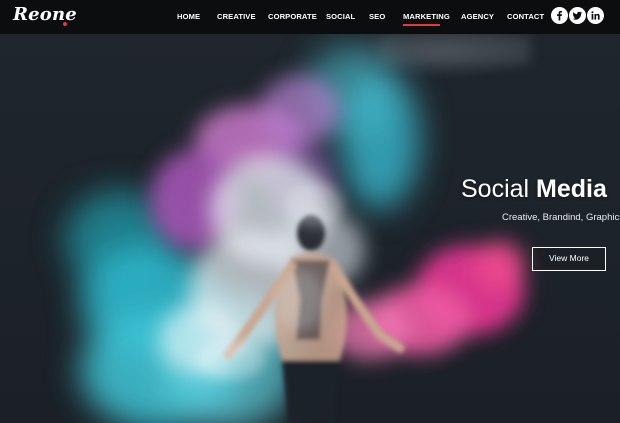  I want to click on nav-item-agency: AGENCY, so click(477, 16).